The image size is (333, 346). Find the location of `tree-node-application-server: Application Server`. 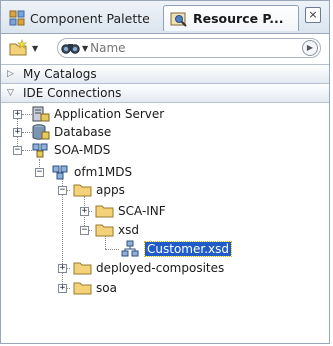

tree-node-application-server: Application Server is located at coordinates (97, 114).